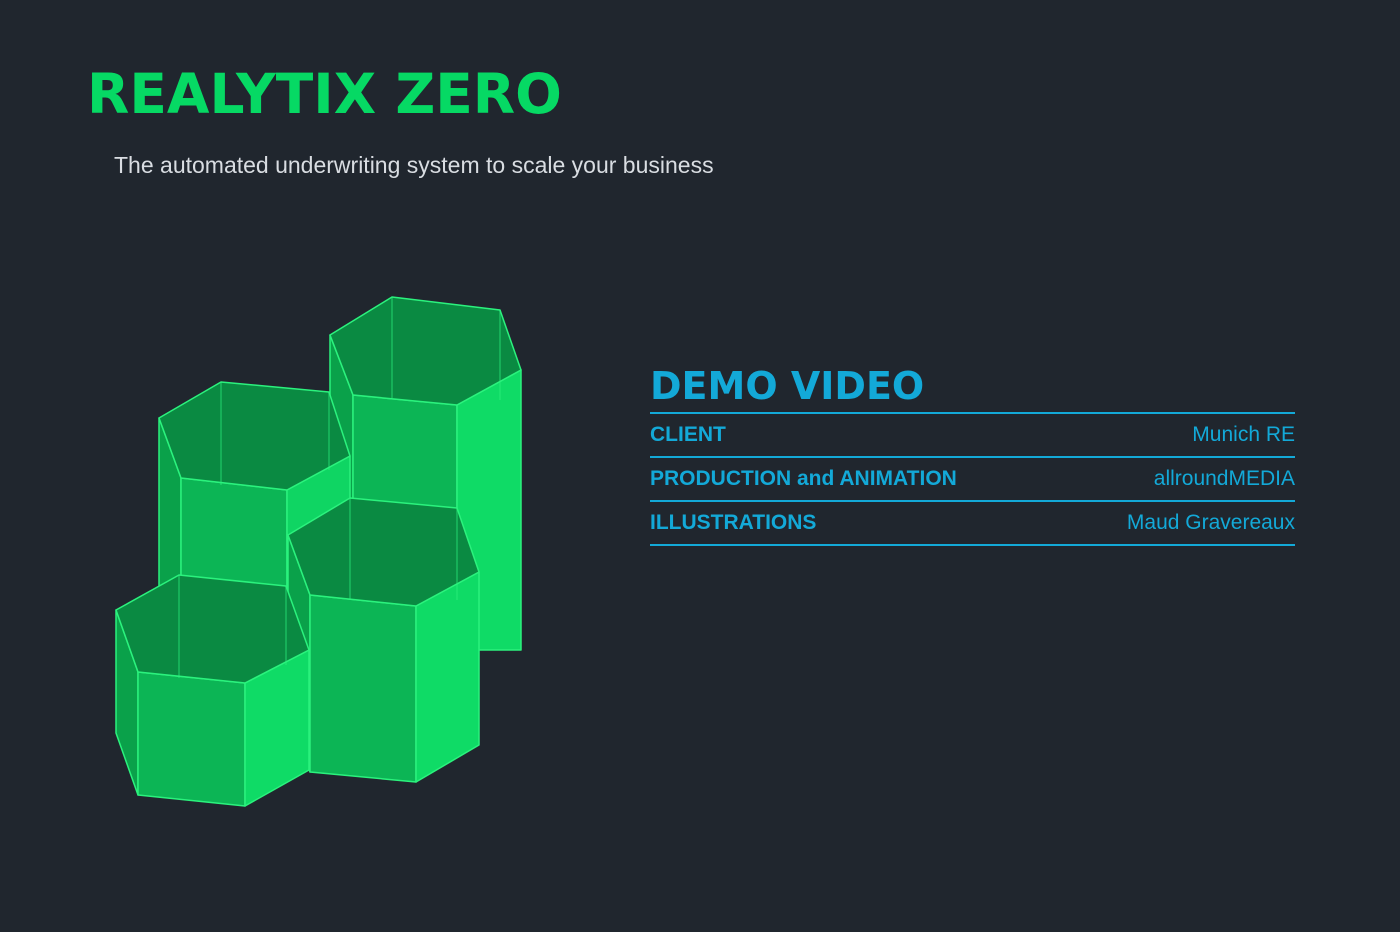  I want to click on credit-row-illustrations: ILLUSTRATIONS Maud Gravereaux, so click(972, 524).